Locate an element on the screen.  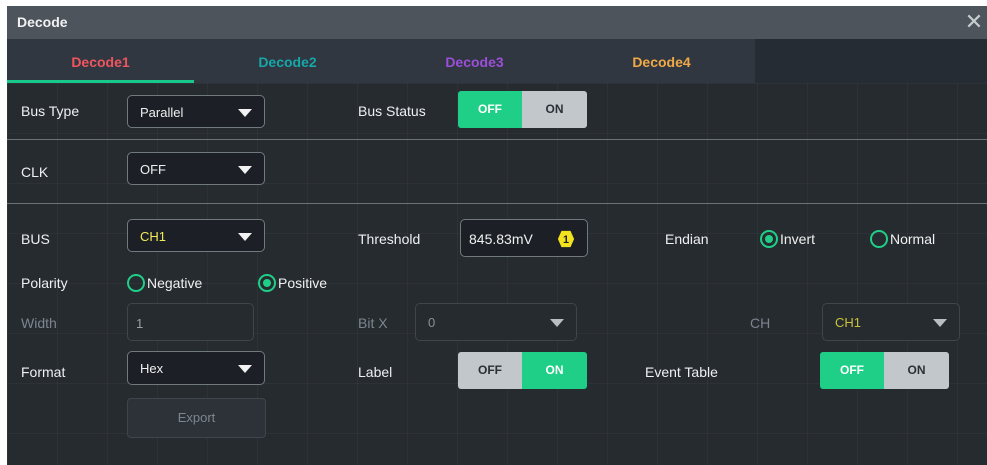
polarity-negative-radio: Negative is located at coordinates (177, 283).